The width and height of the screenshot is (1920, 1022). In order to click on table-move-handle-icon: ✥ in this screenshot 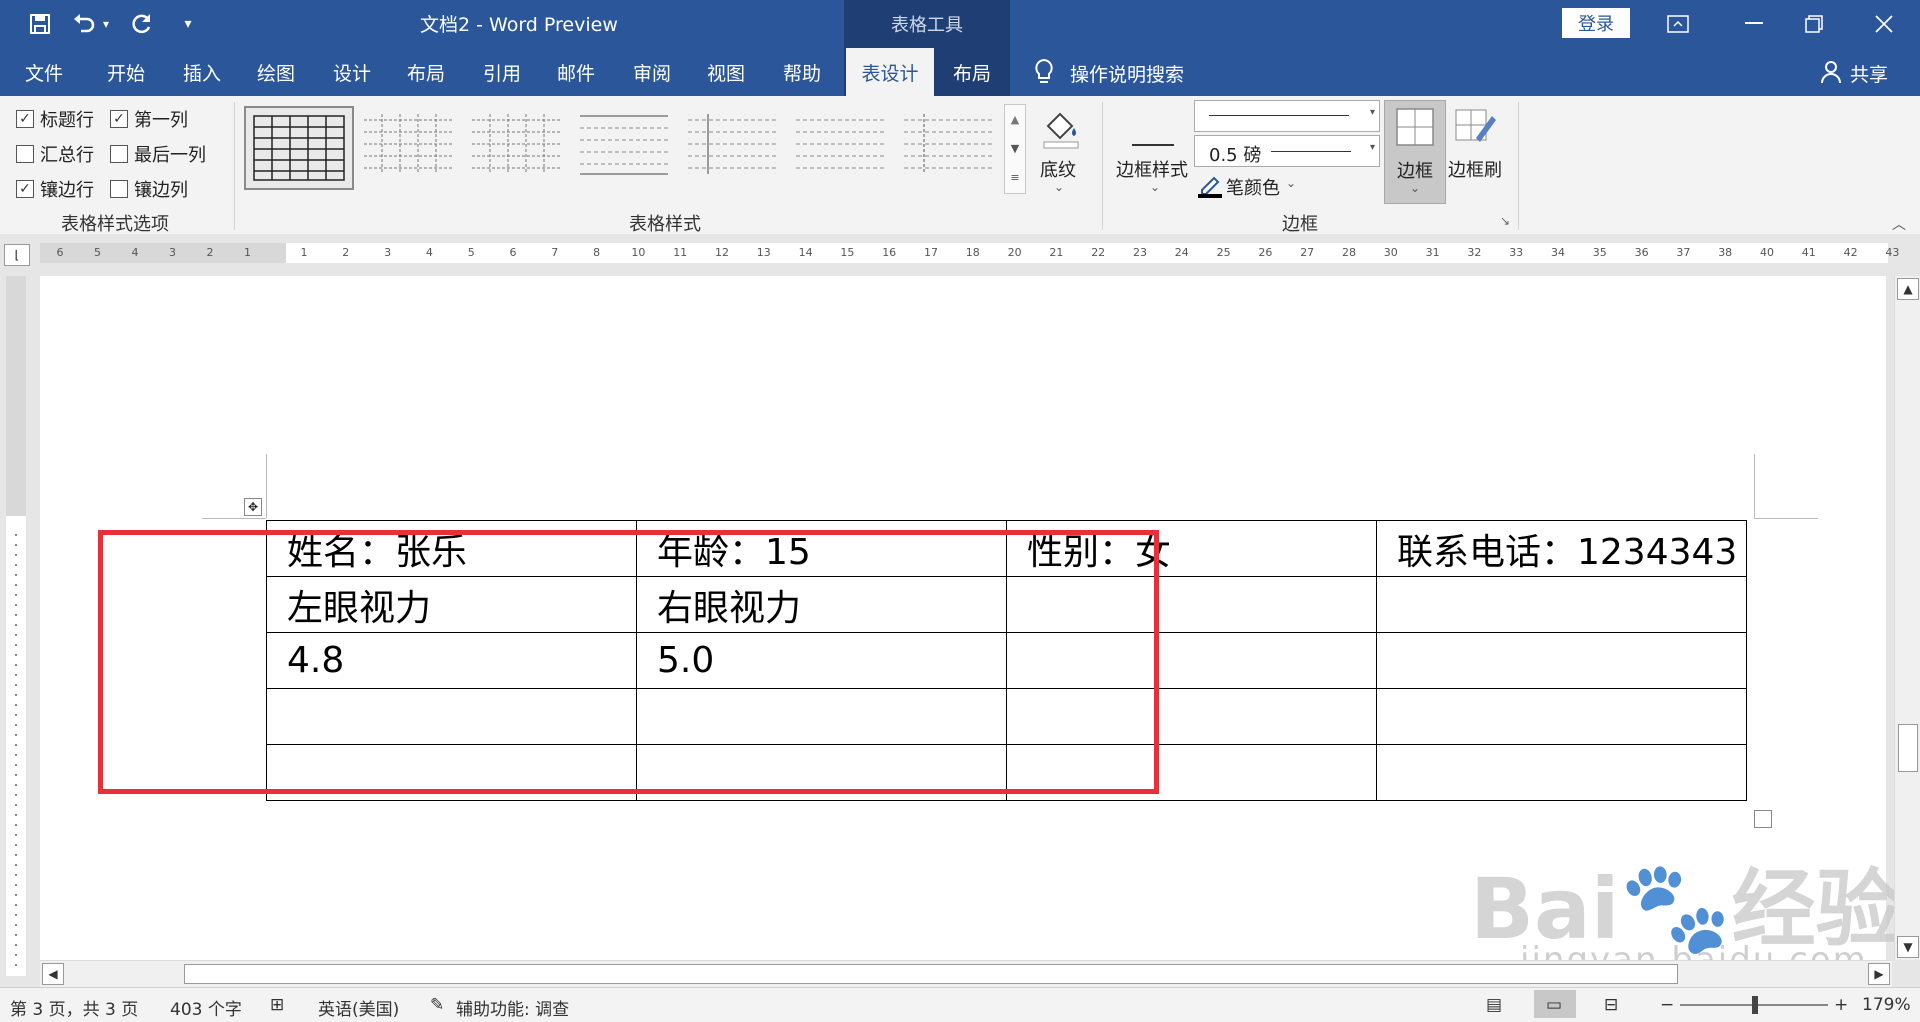, I will do `click(253, 507)`.